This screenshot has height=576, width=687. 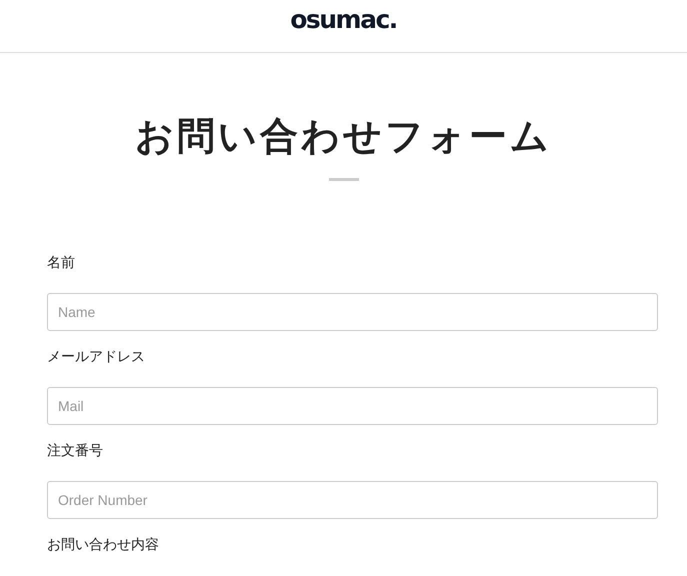 What do you see at coordinates (352, 500) in the screenshot?
I see `input-field: Order Number` at bounding box center [352, 500].